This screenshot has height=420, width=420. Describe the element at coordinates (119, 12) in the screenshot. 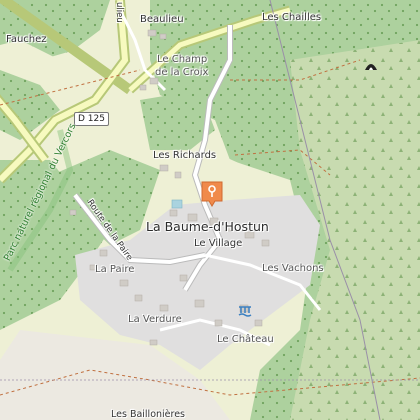

I see `road-label-beaulieu: ulieu` at that location.